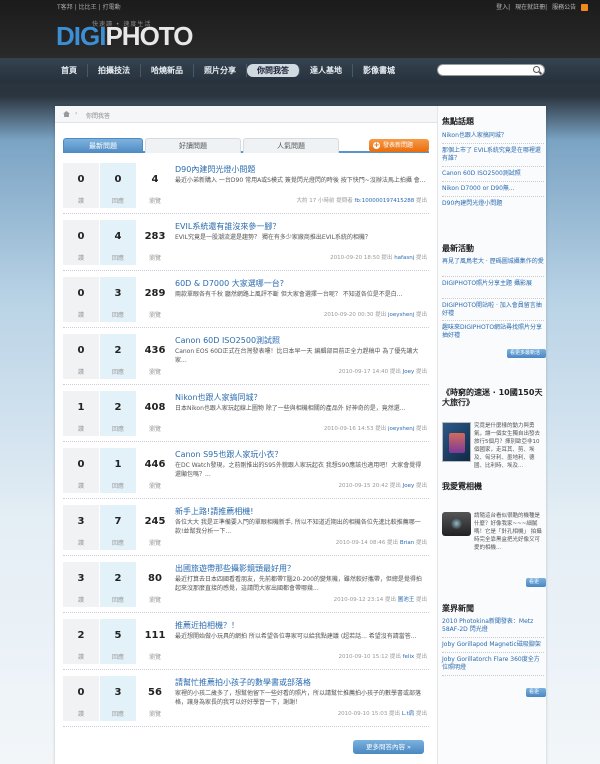  I want to click on camera-section-title: 我愛霓相機, so click(462, 486).